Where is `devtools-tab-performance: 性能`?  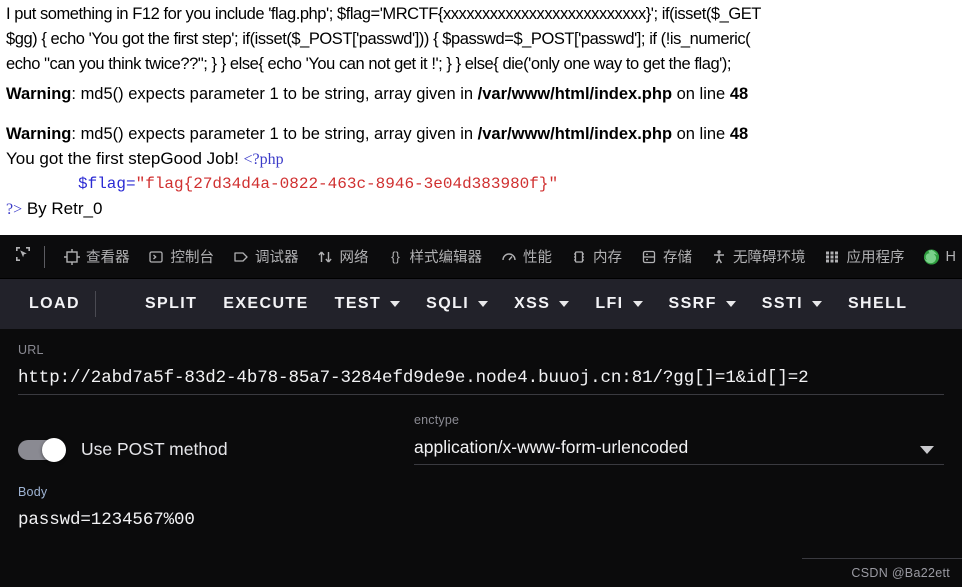 devtools-tab-performance: 性能 is located at coordinates (526, 257).